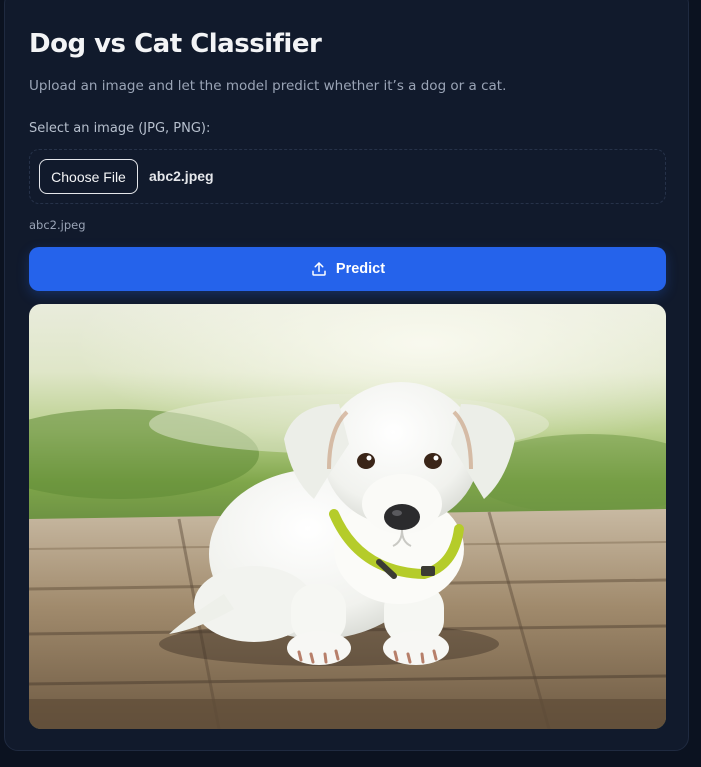 Image resolution: width=701 pixels, height=767 pixels. Describe the element at coordinates (319, 269) in the screenshot. I see `upload-icon` at that location.